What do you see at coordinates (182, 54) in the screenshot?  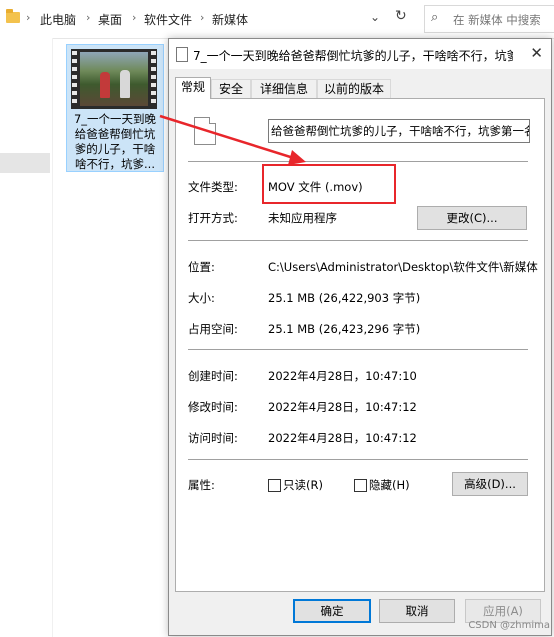 I see `document-icon` at bounding box center [182, 54].